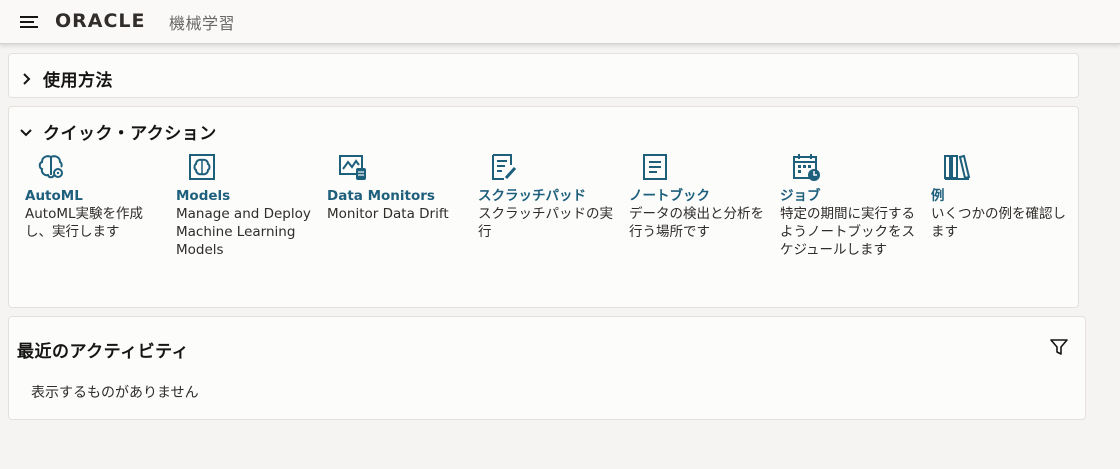 This screenshot has width=1120, height=469. I want to click on action-name: スクラッチパッド, so click(553, 196).